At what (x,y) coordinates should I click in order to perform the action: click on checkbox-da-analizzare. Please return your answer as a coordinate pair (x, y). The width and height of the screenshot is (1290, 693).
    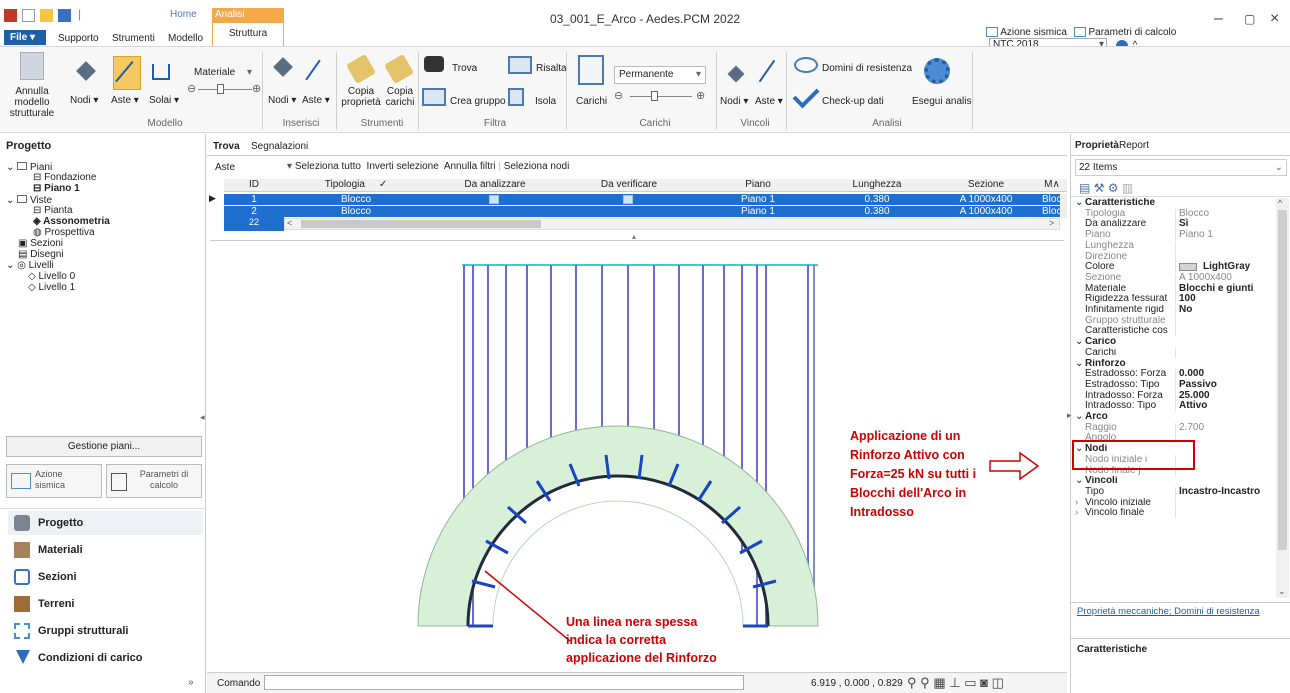
    Looking at the image, I should click on (494, 199).